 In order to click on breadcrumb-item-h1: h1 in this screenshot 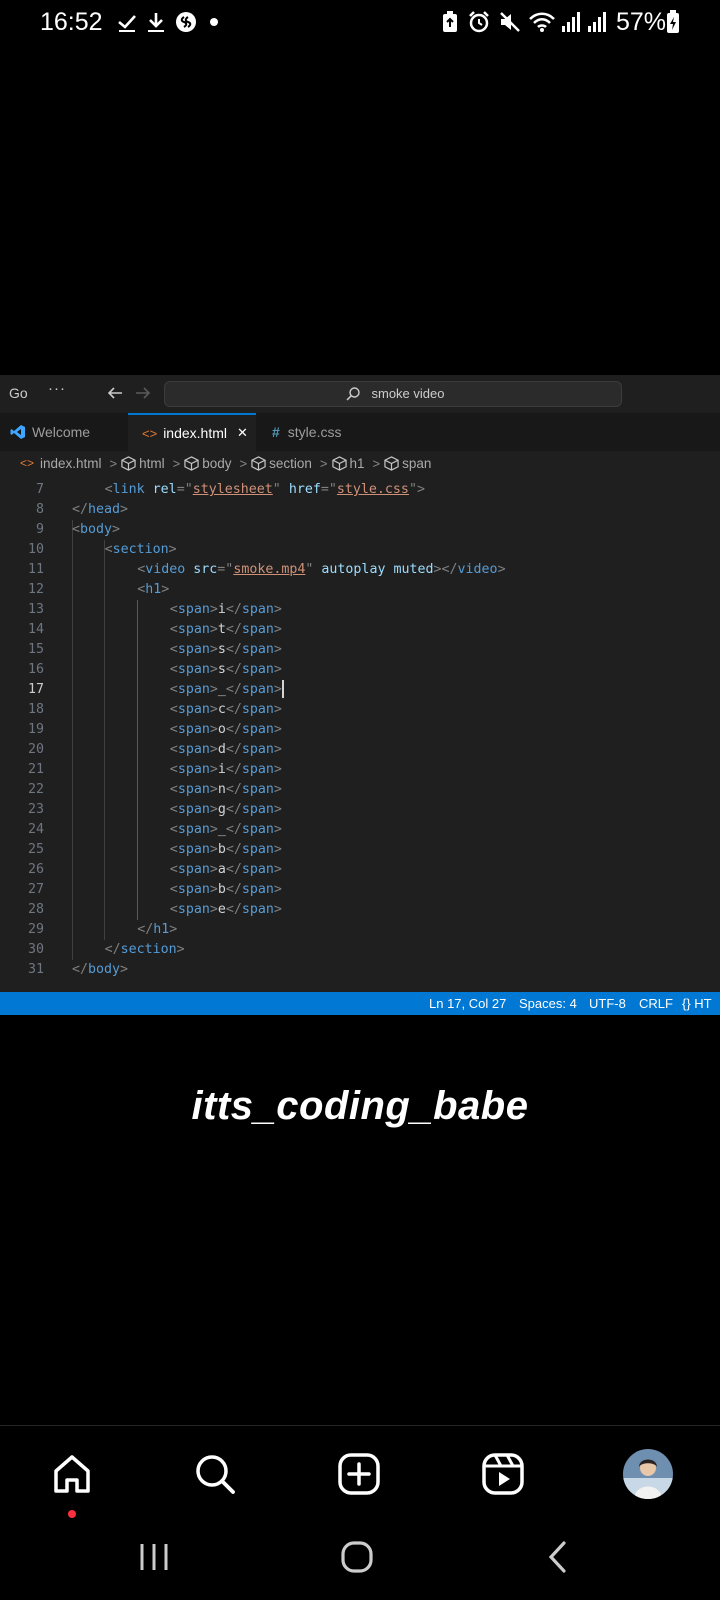, I will do `click(348, 463)`.